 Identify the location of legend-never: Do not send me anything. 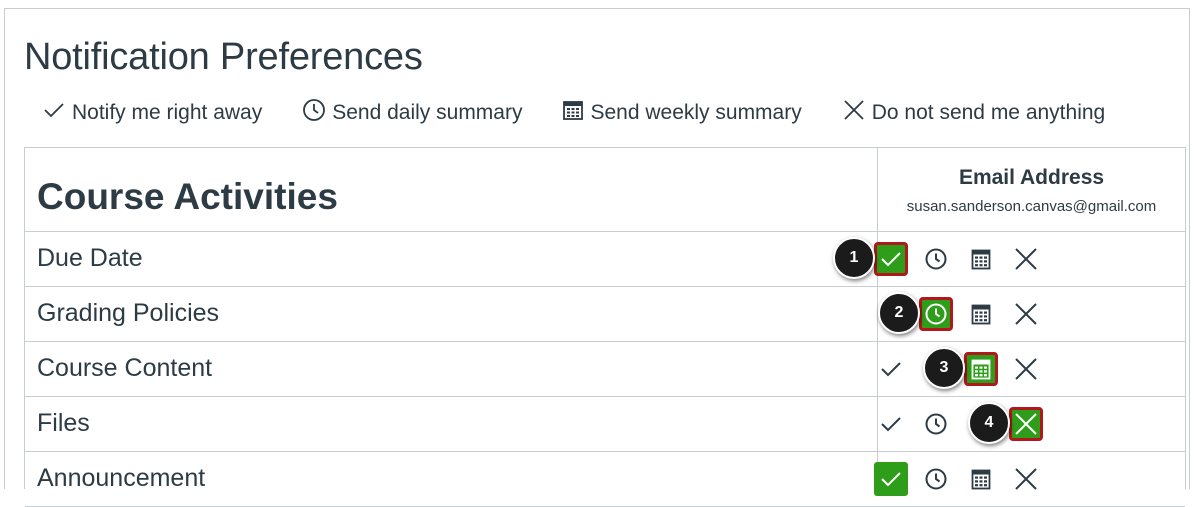
(973, 113).